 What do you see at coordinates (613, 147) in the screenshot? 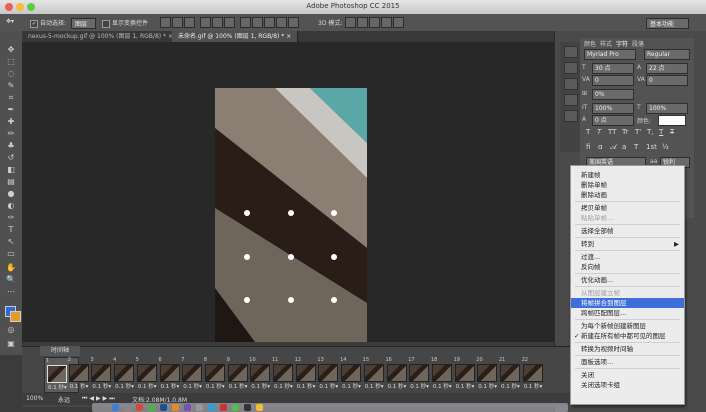
I see `swash-button: 𝒜` at bounding box center [613, 147].